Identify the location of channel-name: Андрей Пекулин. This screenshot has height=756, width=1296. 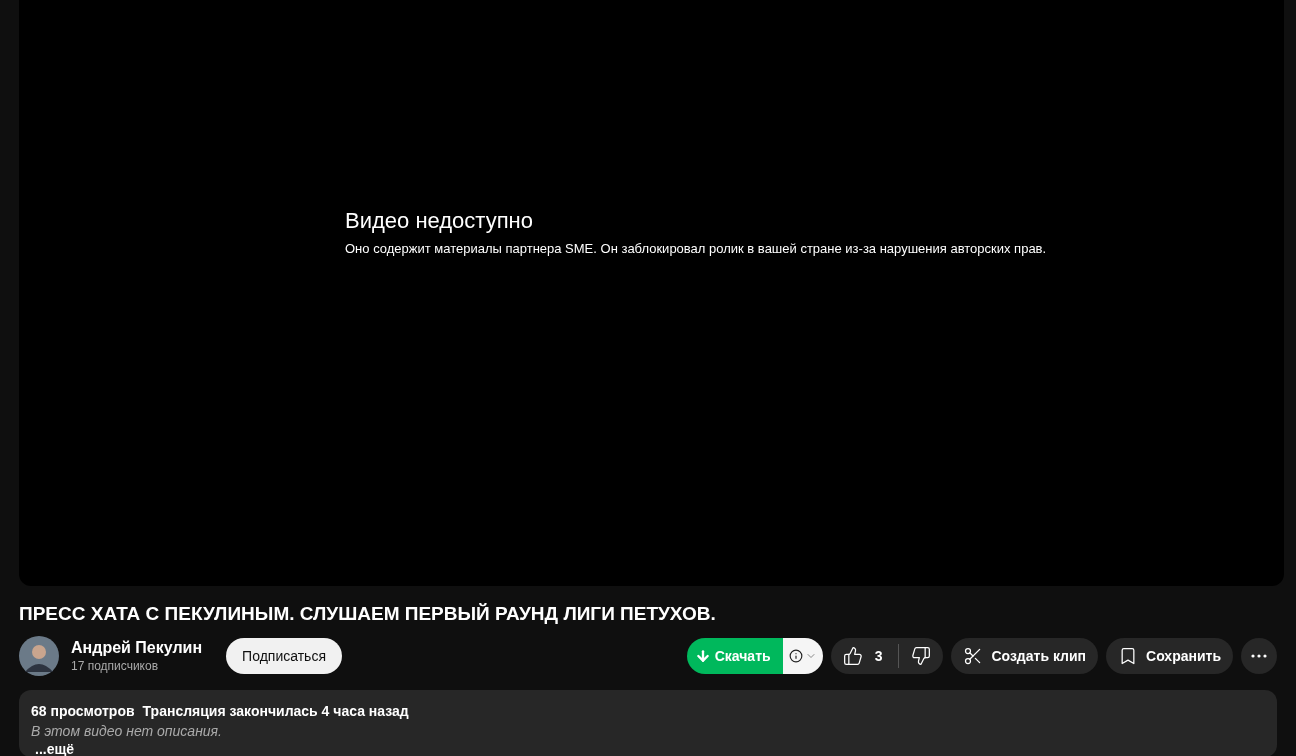
(137, 648).